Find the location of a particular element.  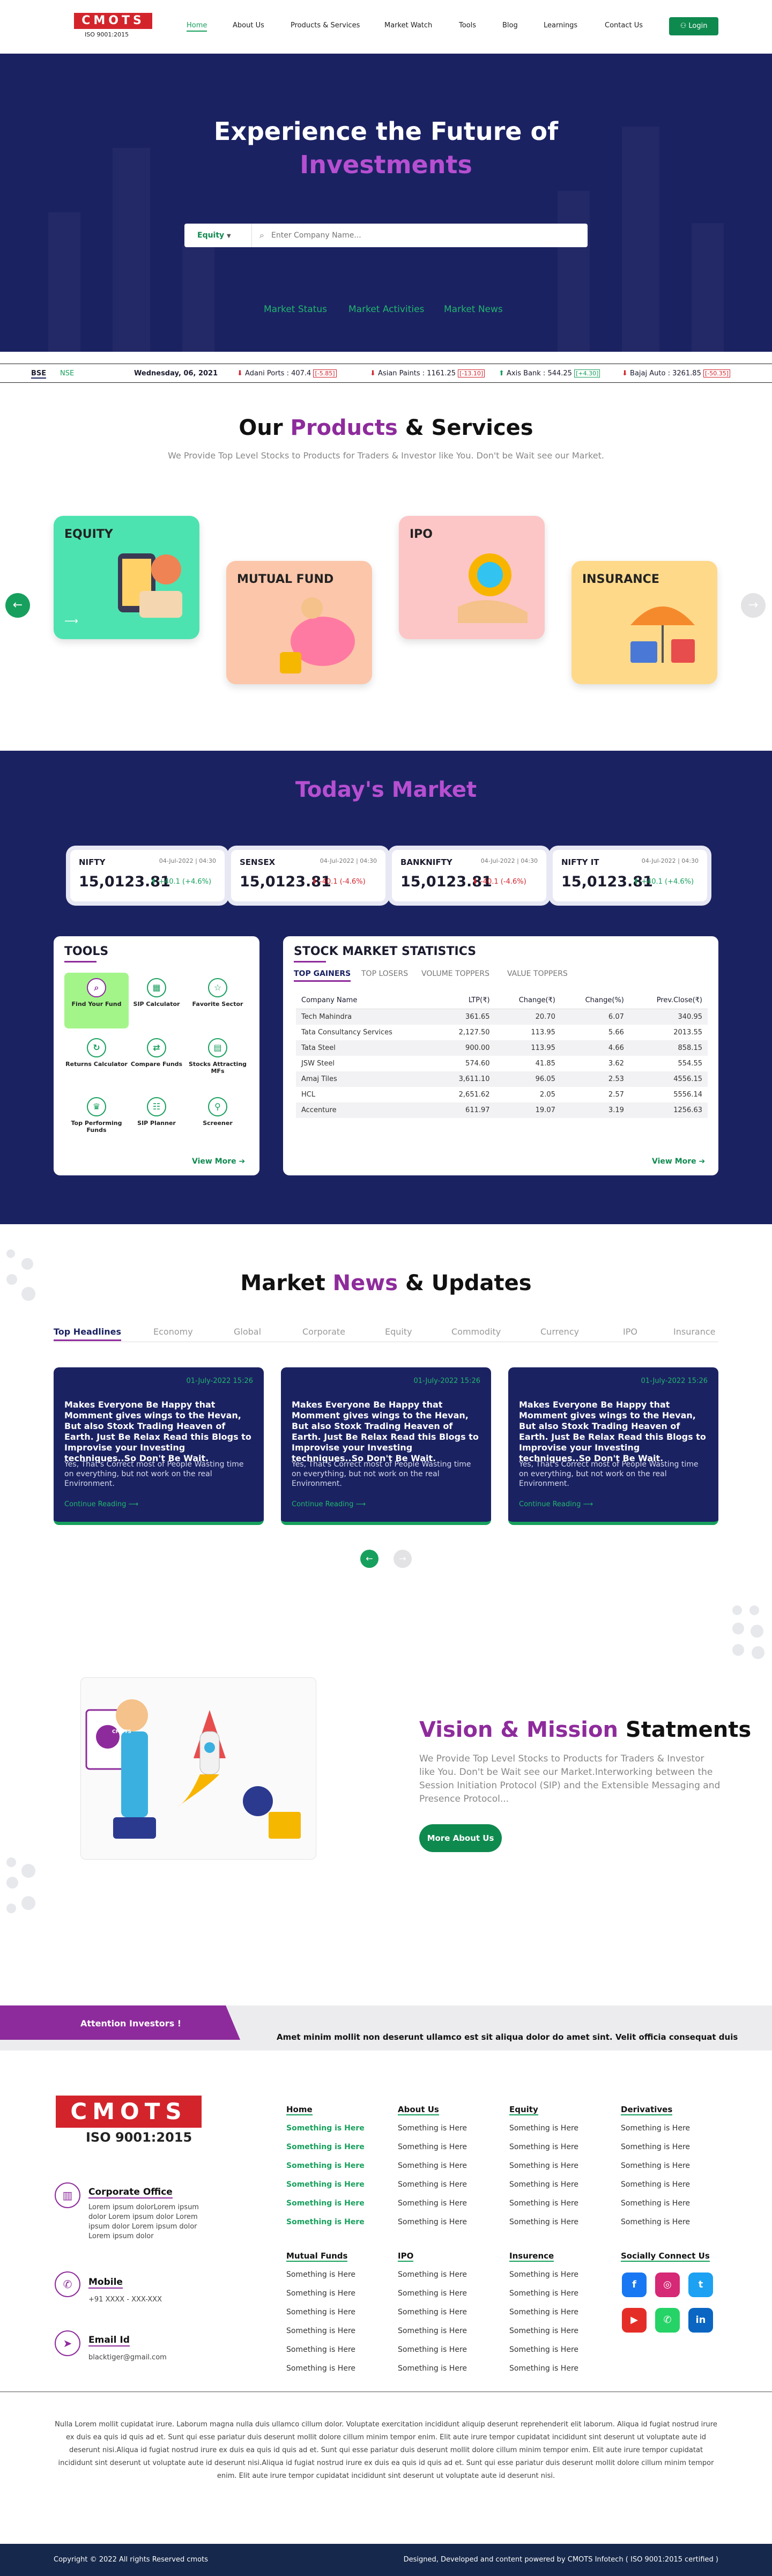

brand-logo: CMOTS is located at coordinates (113, 21).